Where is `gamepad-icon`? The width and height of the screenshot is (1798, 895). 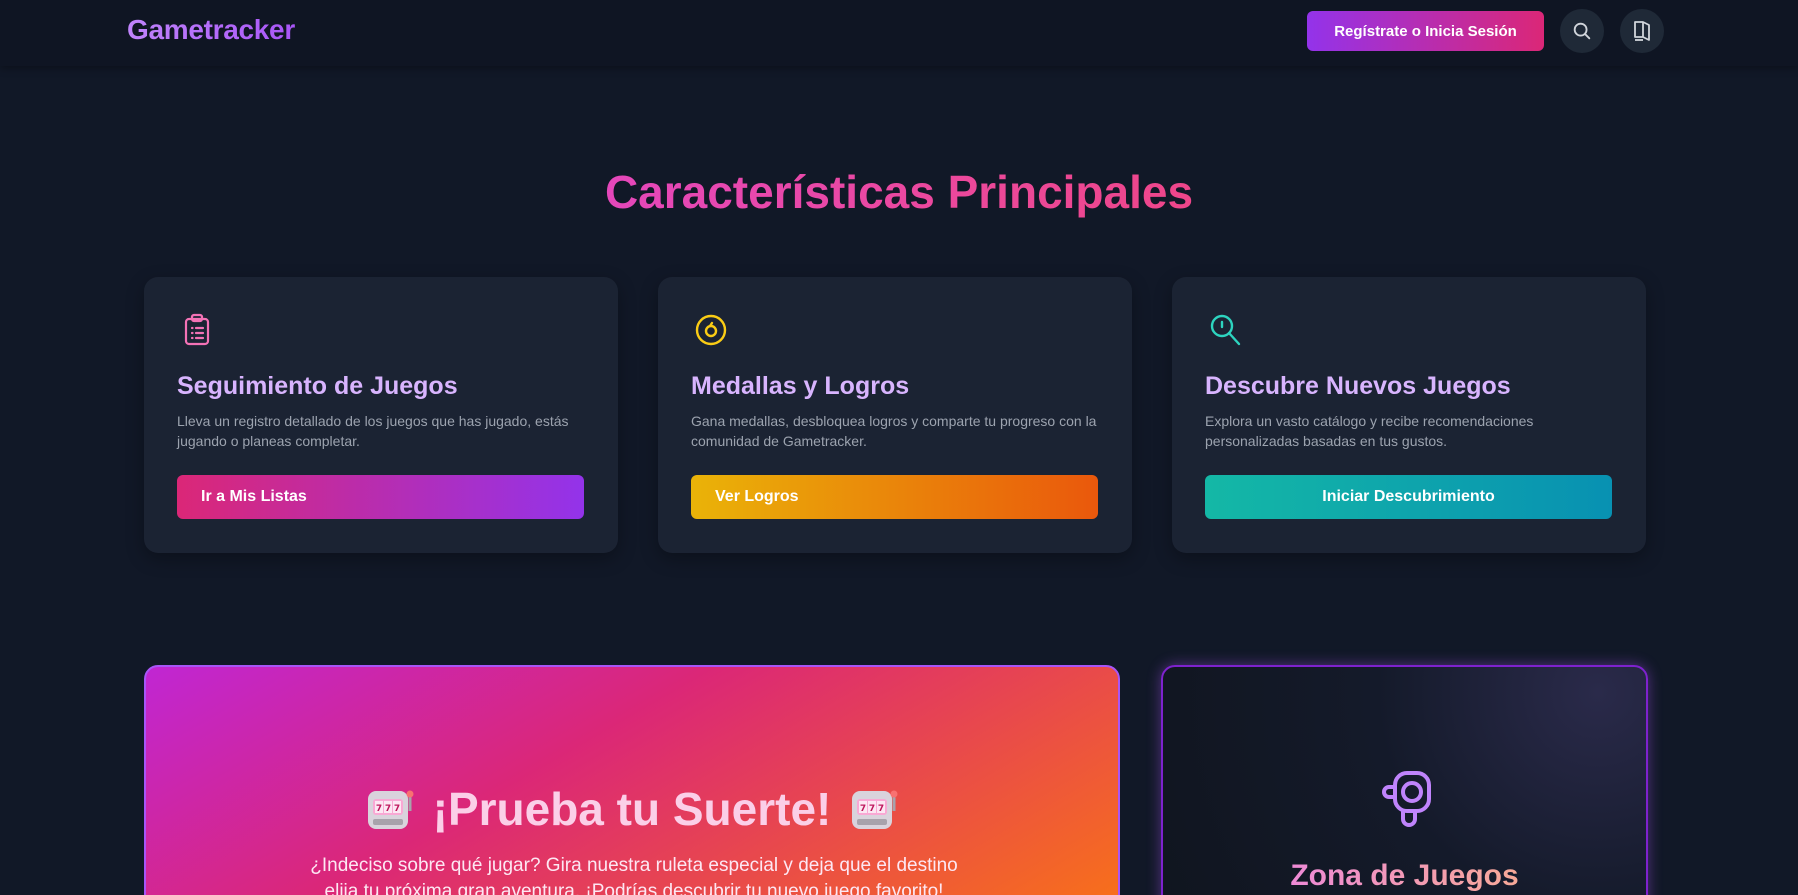 gamepad-icon is located at coordinates (1406, 799).